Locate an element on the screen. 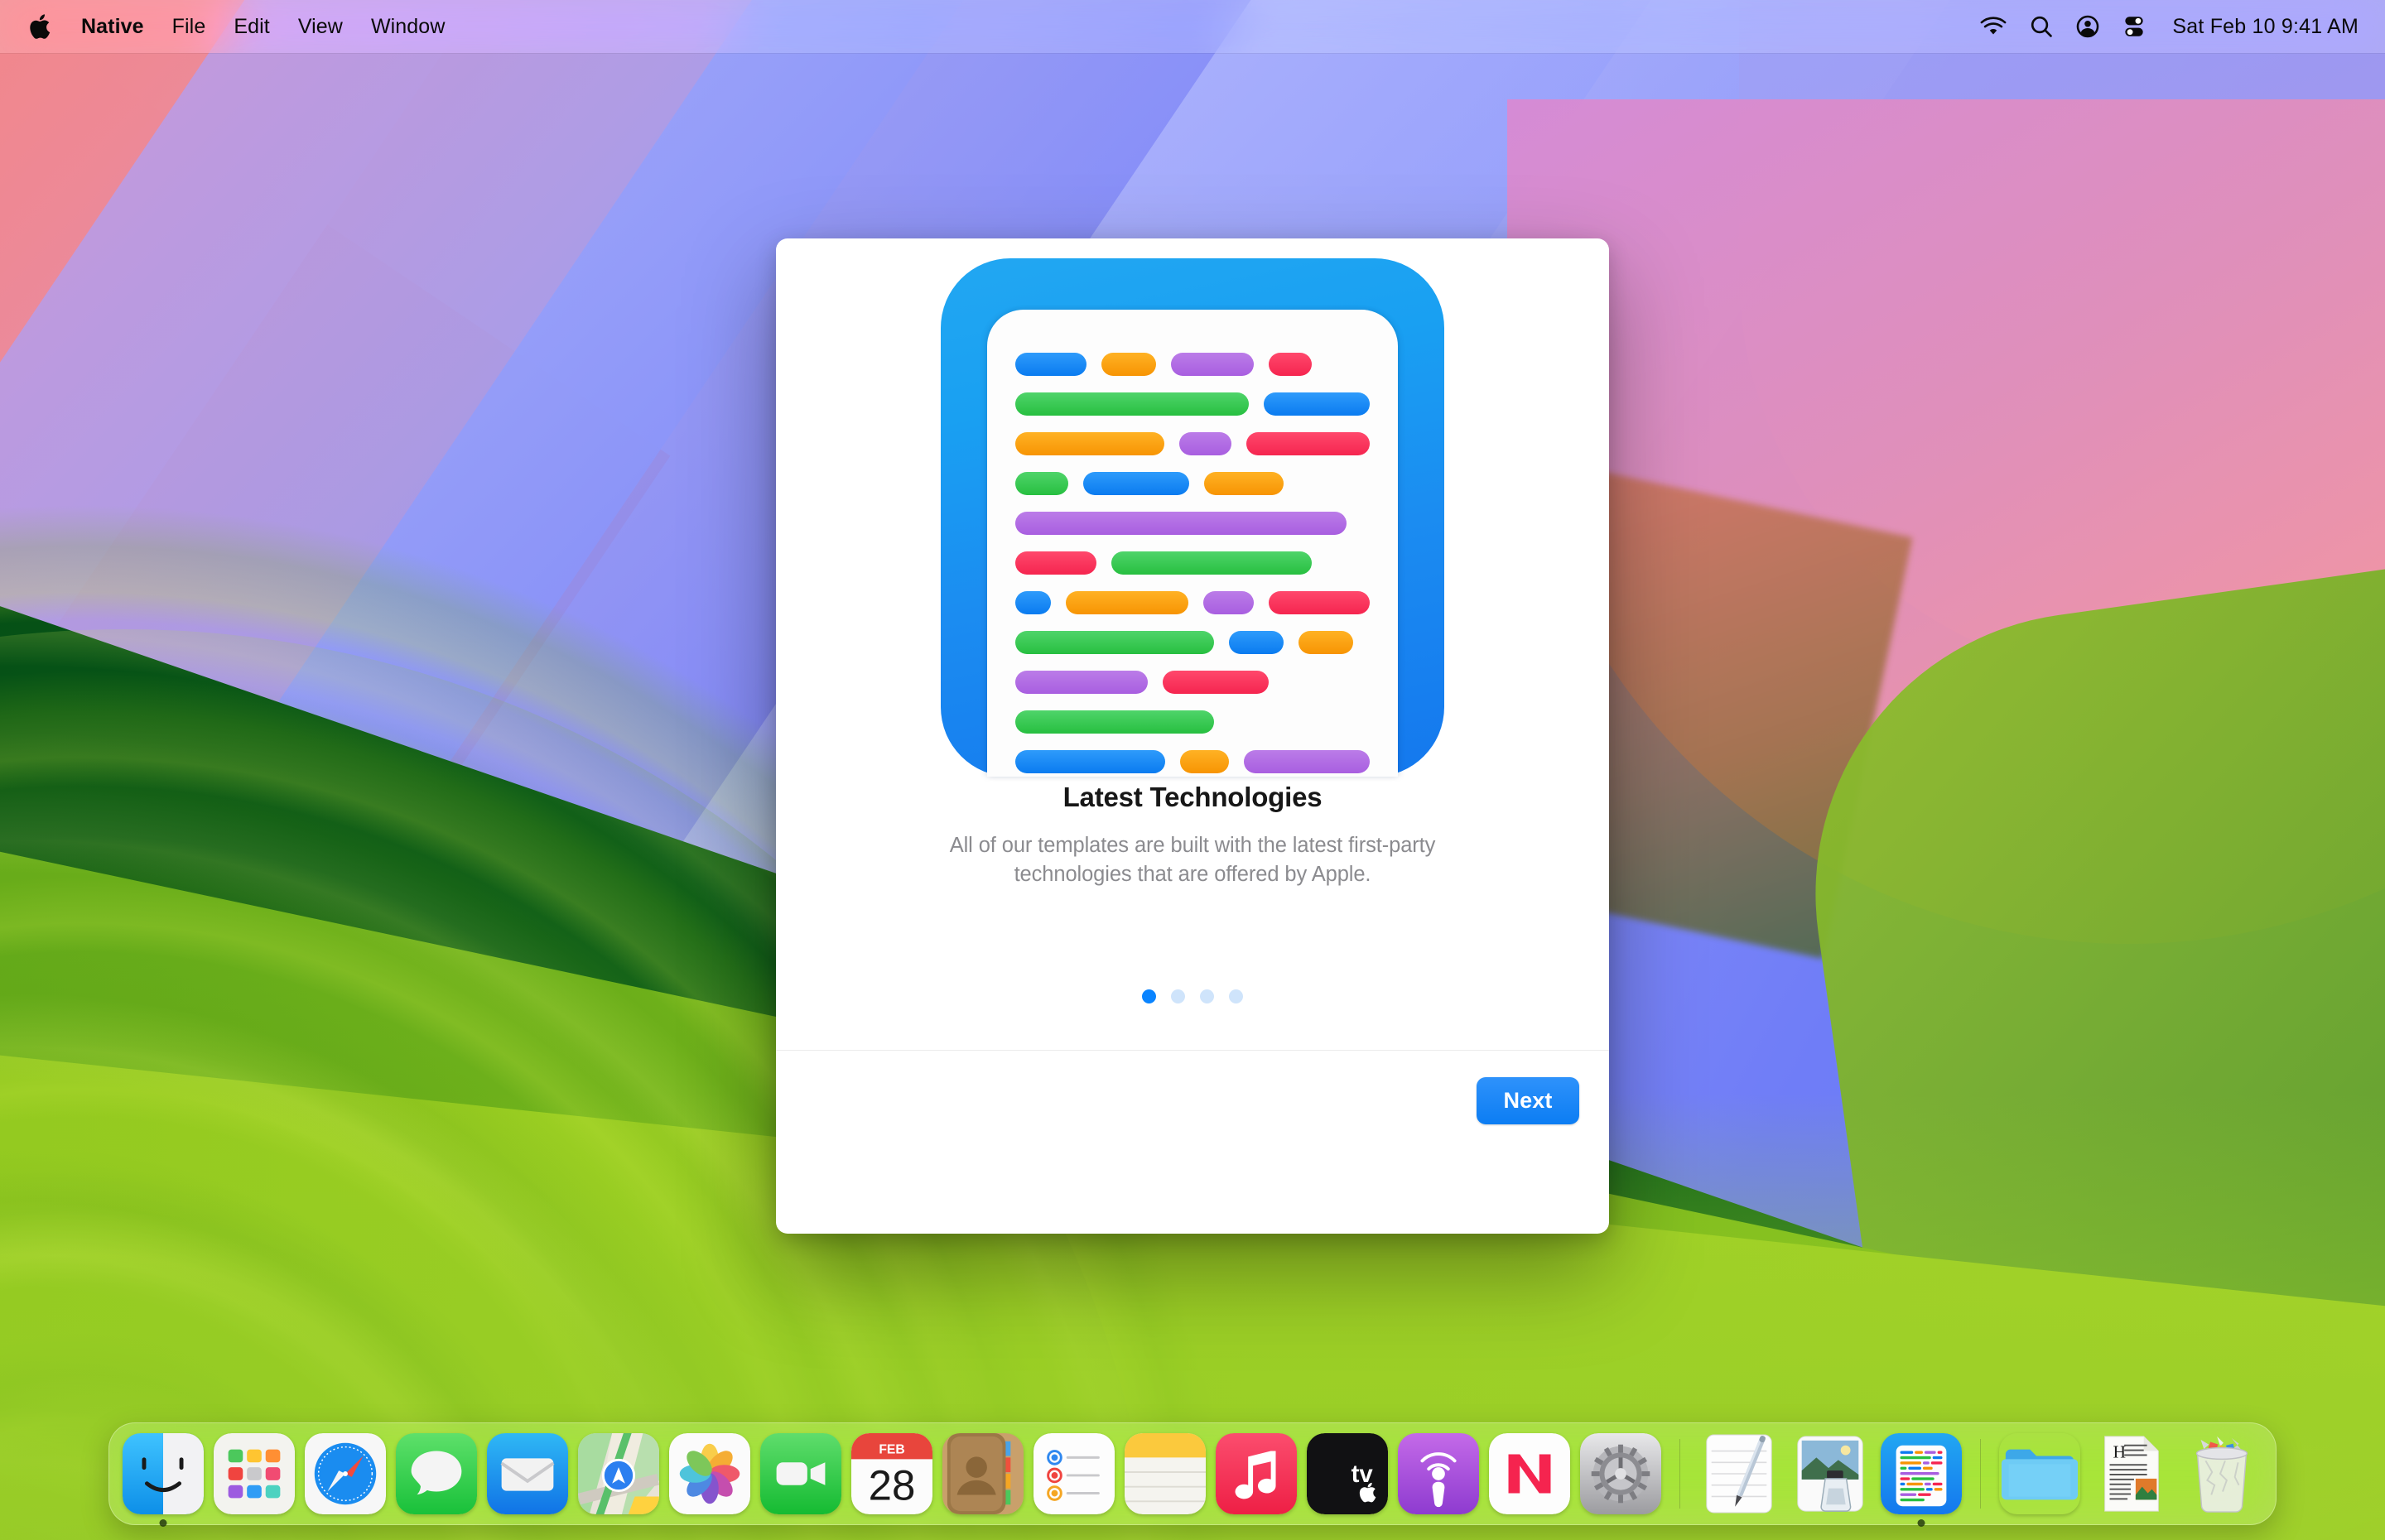 Image resolution: width=2385 pixels, height=1540 pixels. mail-icon is located at coordinates (527, 1474).